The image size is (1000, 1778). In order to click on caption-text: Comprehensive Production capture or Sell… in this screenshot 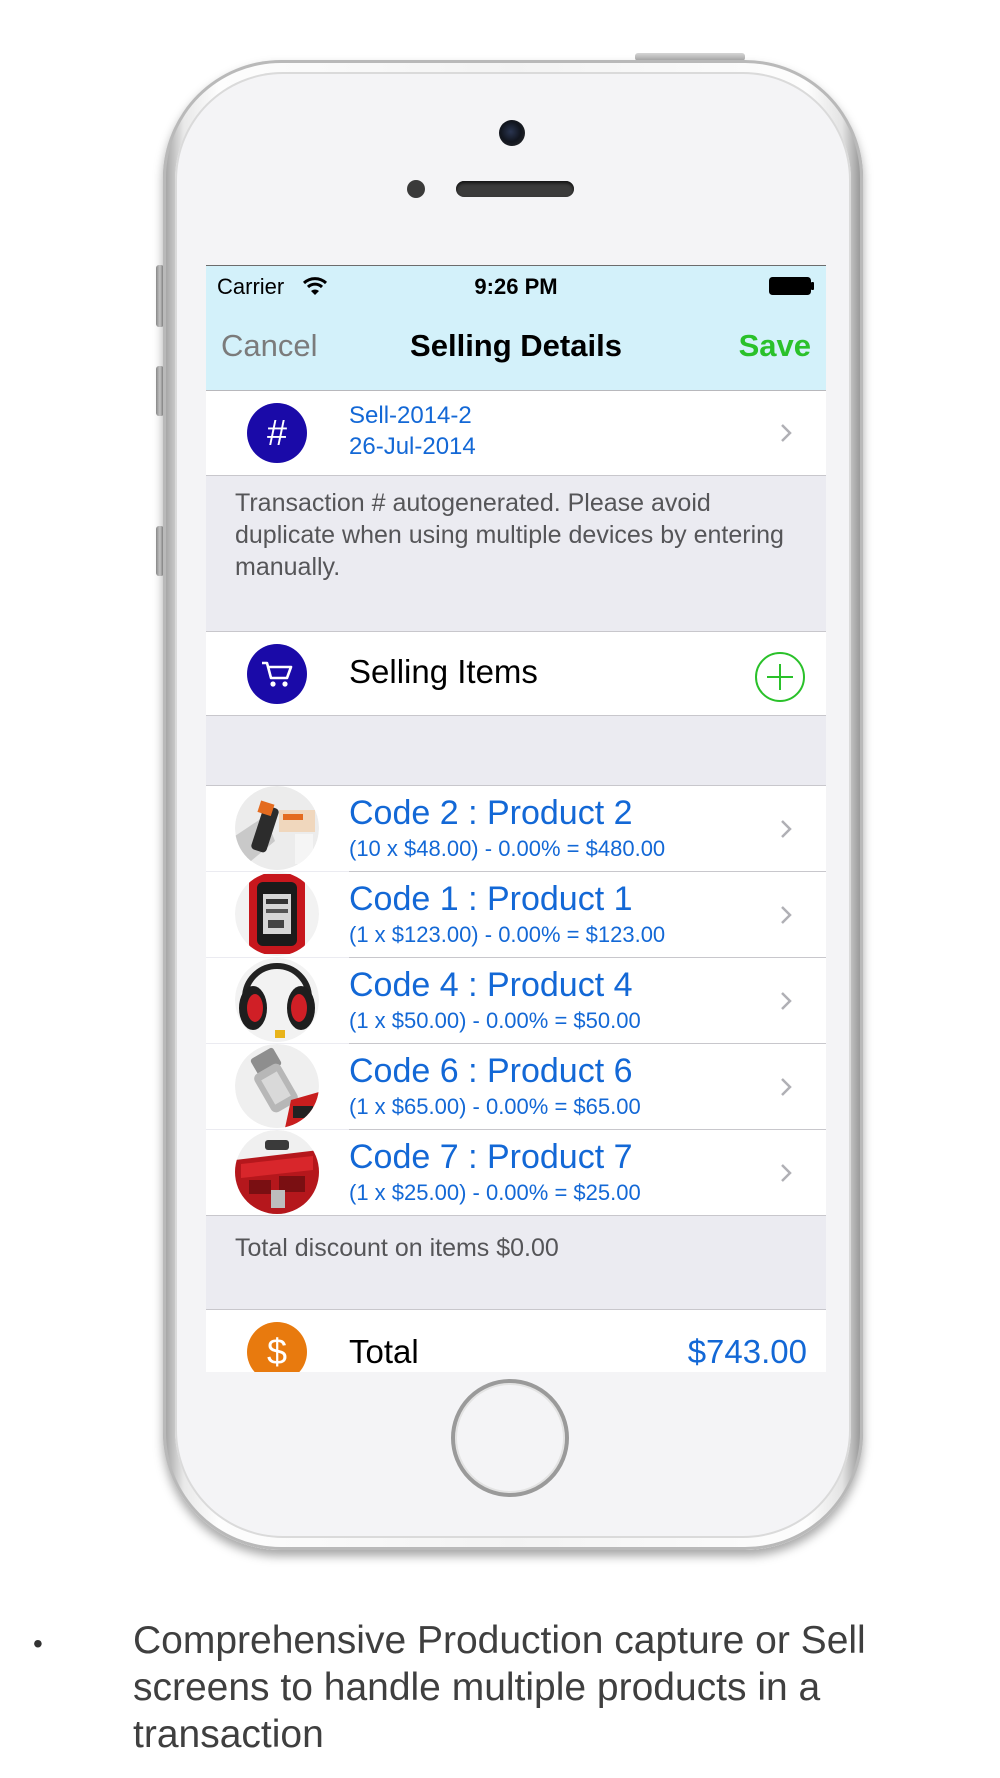, I will do `click(499, 1687)`.